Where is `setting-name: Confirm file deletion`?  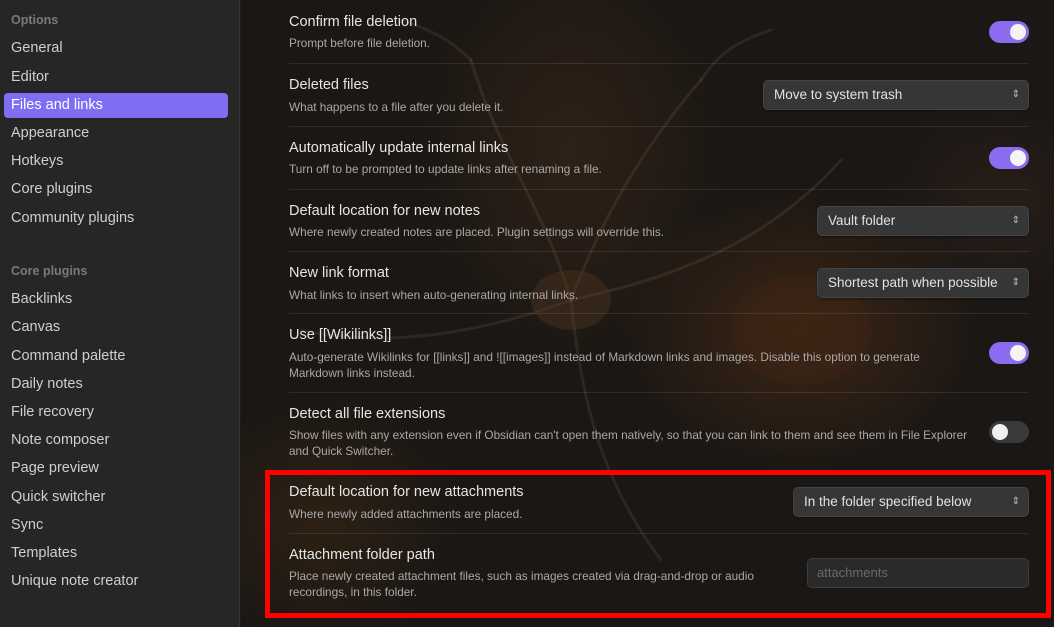
setting-name: Confirm file deletion is located at coordinates (353, 22).